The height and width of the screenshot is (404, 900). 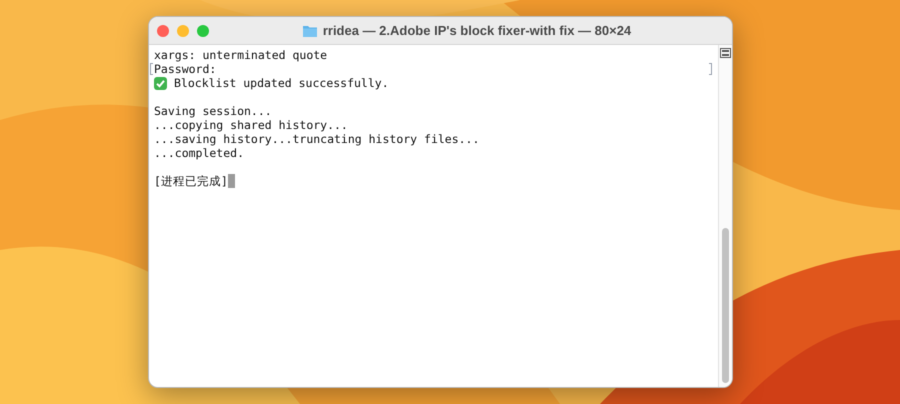 What do you see at coordinates (163, 30) in the screenshot?
I see `close-button` at bounding box center [163, 30].